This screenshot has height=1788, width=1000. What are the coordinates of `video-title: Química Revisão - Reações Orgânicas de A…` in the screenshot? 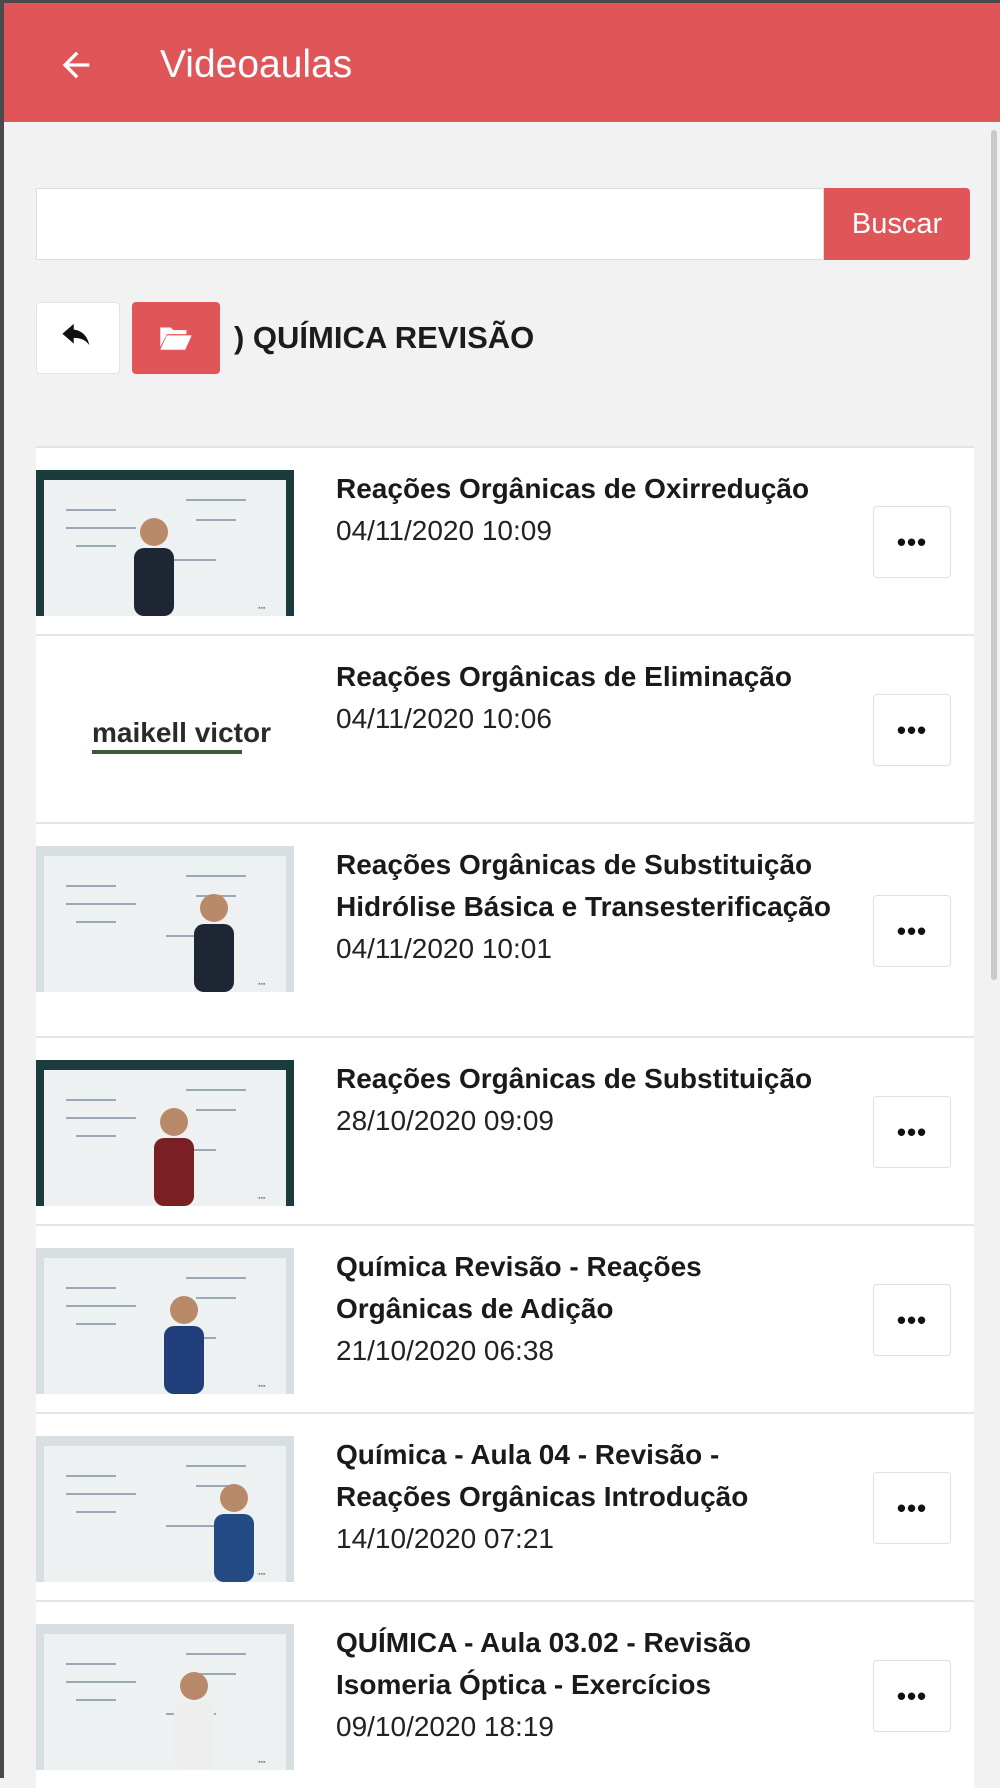 It's located at (586, 1288).